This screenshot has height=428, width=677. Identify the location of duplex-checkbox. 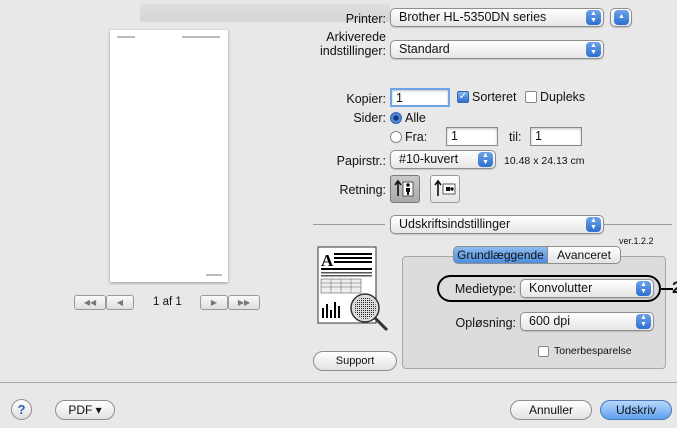
(531, 97).